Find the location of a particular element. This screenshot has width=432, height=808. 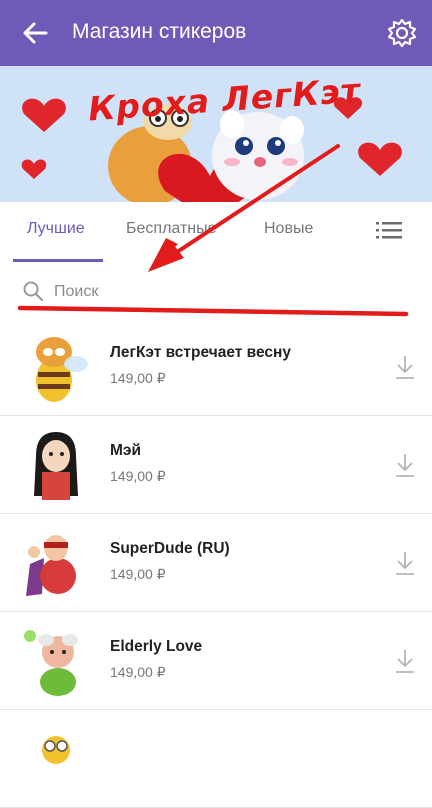

sticker-name: ЛегКэт встречает весну is located at coordinates (200, 352).